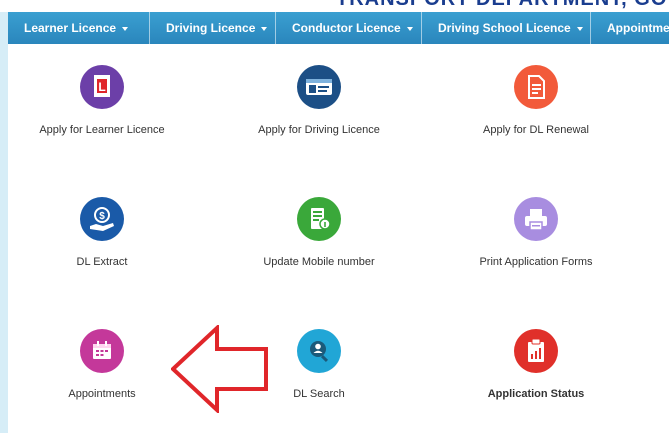 The height and width of the screenshot is (433, 669). I want to click on nav-conductor-licence: Conductor Licence, so click(349, 28).